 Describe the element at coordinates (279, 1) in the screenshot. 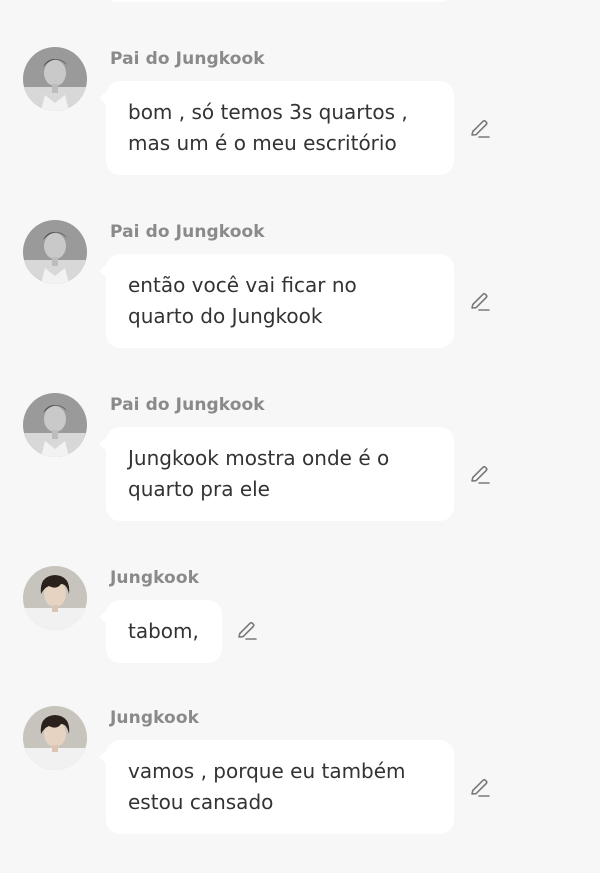

I see `previous-message-bubble` at that location.